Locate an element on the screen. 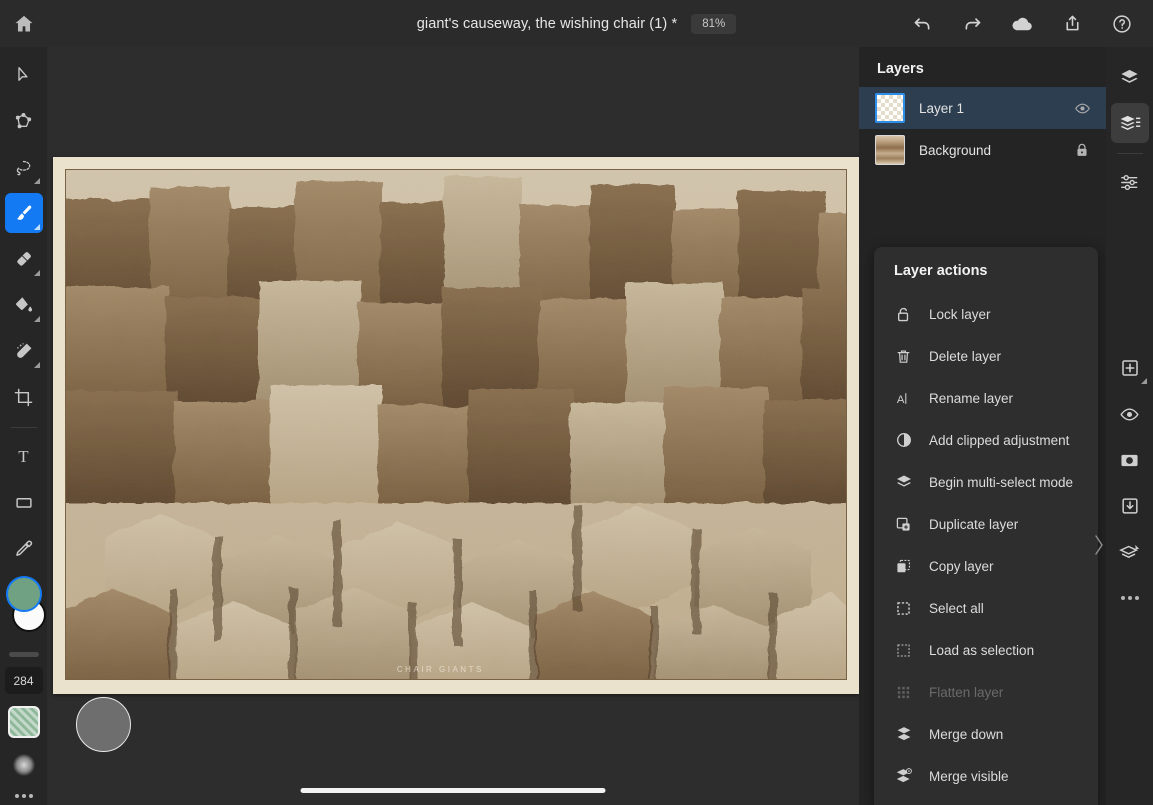  help-icon is located at coordinates (1122, 23).